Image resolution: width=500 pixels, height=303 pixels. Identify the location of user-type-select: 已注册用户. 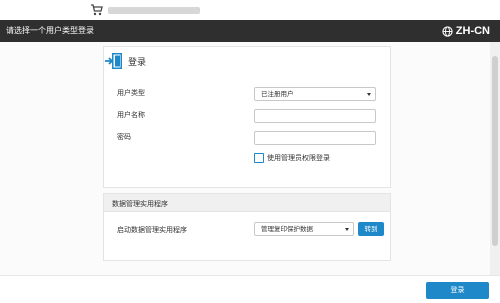
(315, 94).